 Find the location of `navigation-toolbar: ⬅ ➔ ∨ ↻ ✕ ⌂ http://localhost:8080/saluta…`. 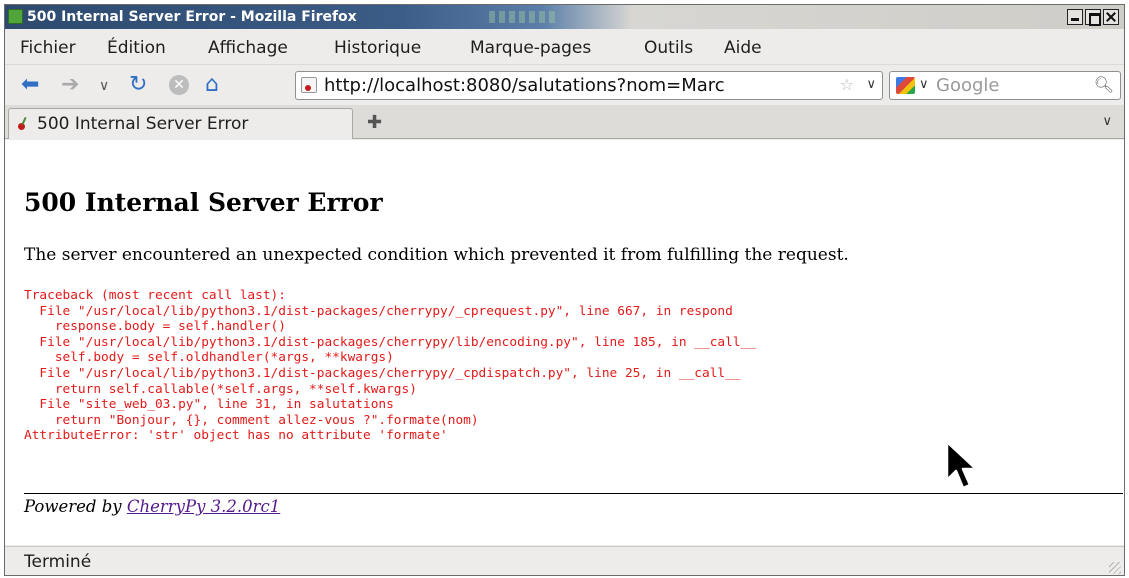

navigation-toolbar: ⬅ ➔ ∨ ↻ ✕ ⌂ http://localhost:8080/saluta… is located at coordinates (564, 85).